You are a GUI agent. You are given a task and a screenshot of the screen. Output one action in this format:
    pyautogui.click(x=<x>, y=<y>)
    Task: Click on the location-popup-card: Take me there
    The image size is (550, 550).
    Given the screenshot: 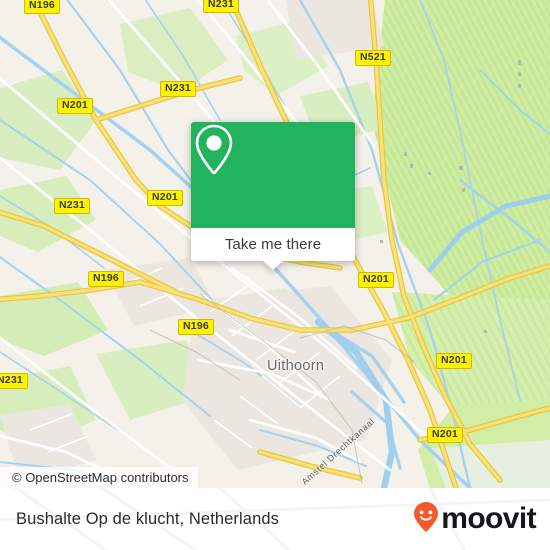 What is the action you would take?
    pyautogui.click(x=273, y=196)
    